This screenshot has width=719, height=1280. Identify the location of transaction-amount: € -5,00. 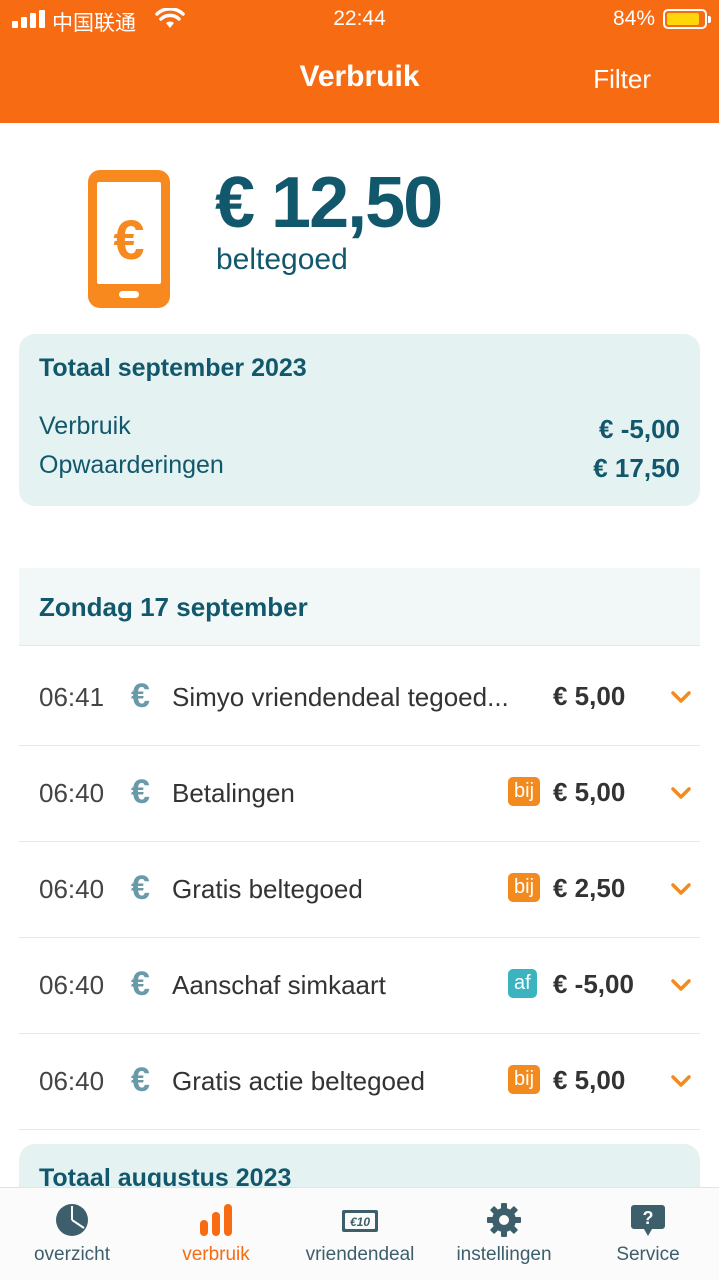
(593, 984).